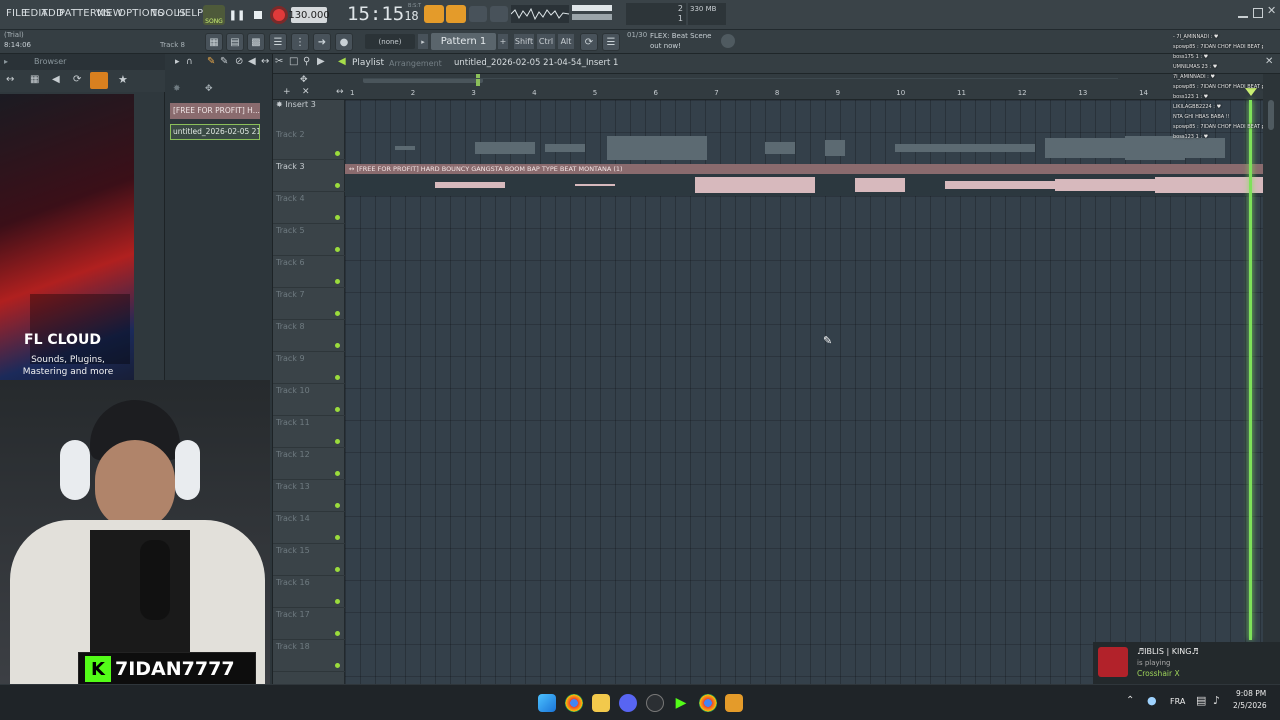 This screenshot has width=1280, height=720. What do you see at coordinates (214, 15) in the screenshot?
I see `song-mode-toggle: SONG` at bounding box center [214, 15].